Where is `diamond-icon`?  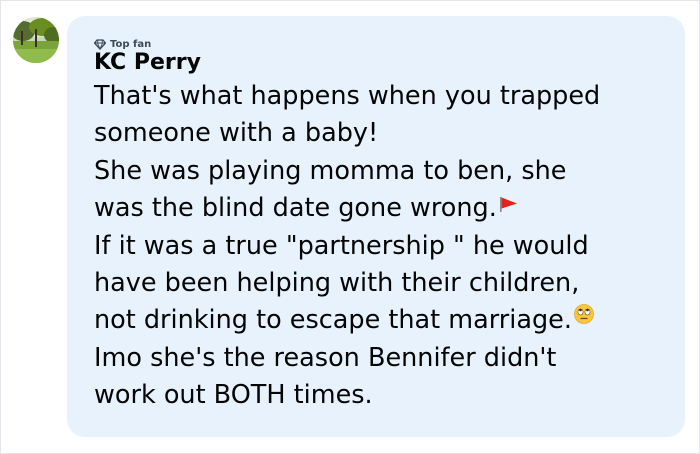 diamond-icon is located at coordinates (100, 44).